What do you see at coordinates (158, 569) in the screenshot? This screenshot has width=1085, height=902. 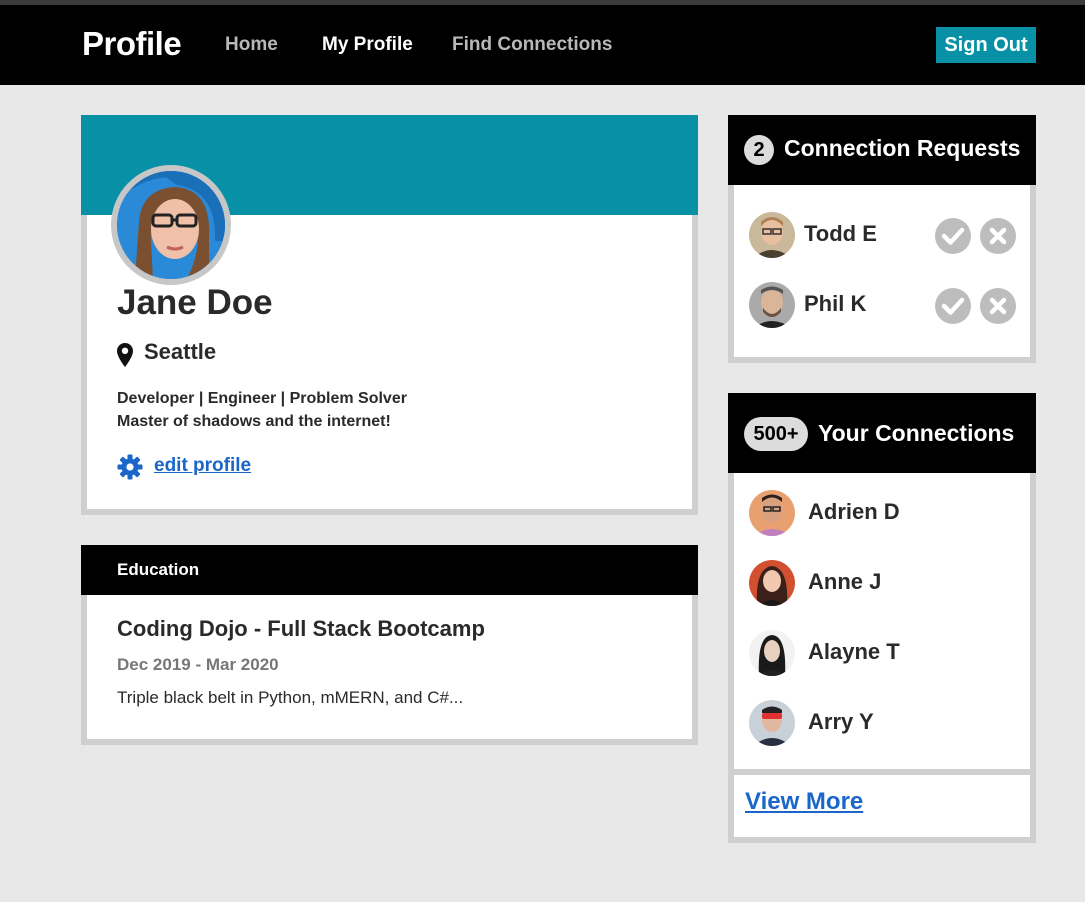 I see `education-title: Education` at bounding box center [158, 569].